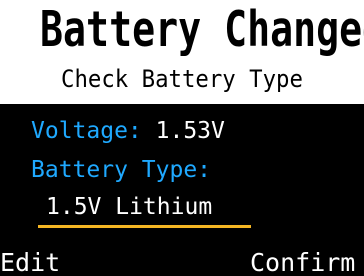  I want to click on battery-type-selector: 1.5V Lithium, so click(129, 207).